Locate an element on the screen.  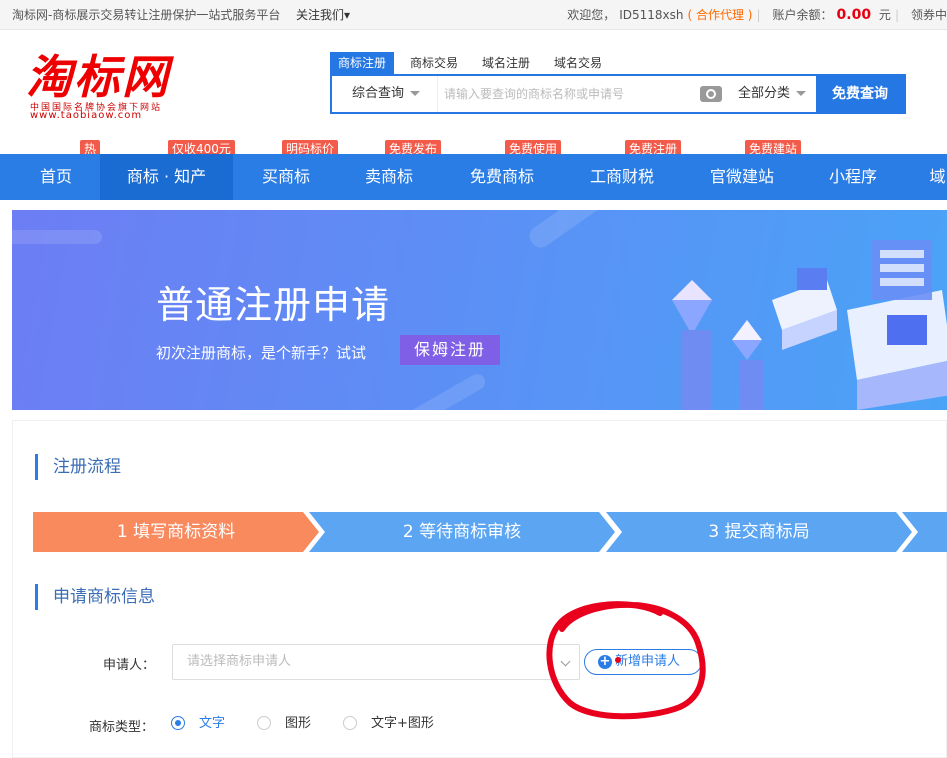
type-radio-text-graphic: 文字+图形 is located at coordinates (388, 723).